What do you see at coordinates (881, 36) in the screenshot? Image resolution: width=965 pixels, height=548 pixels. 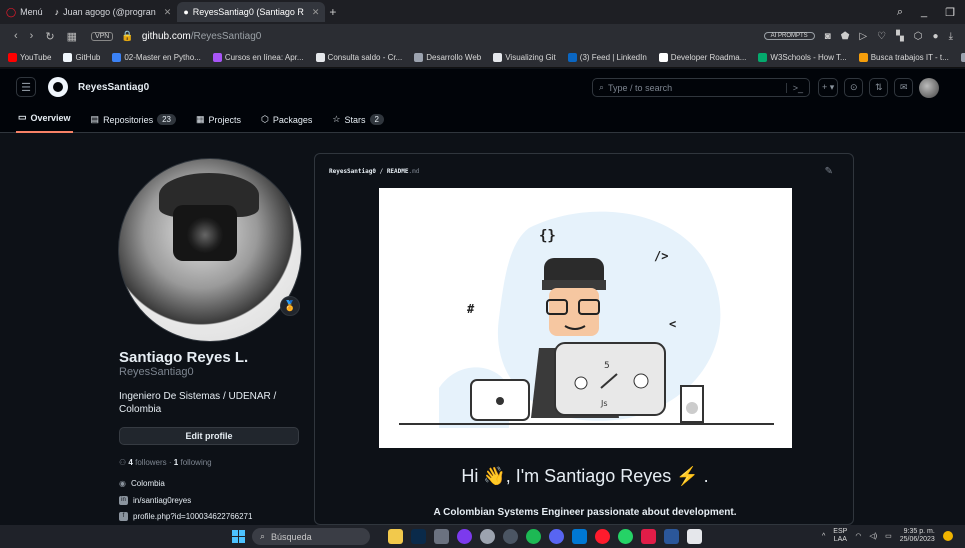 I see `heart-icon: ♡` at bounding box center [881, 36].